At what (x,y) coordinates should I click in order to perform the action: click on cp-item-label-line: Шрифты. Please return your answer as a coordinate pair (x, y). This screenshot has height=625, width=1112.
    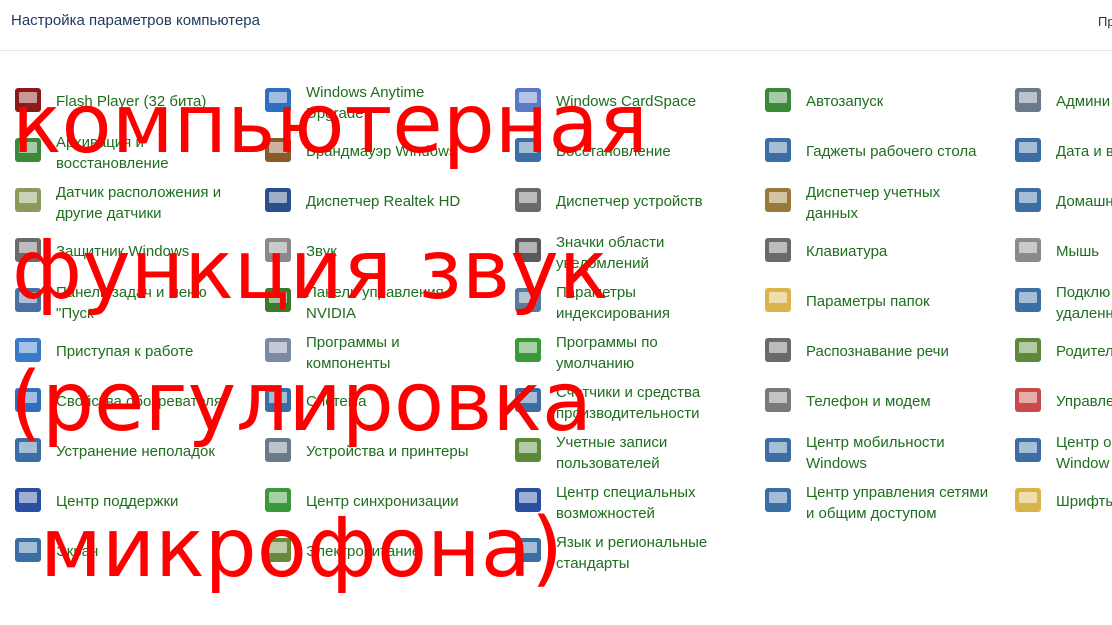
    Looking at the image, I should click on (1084, 501).